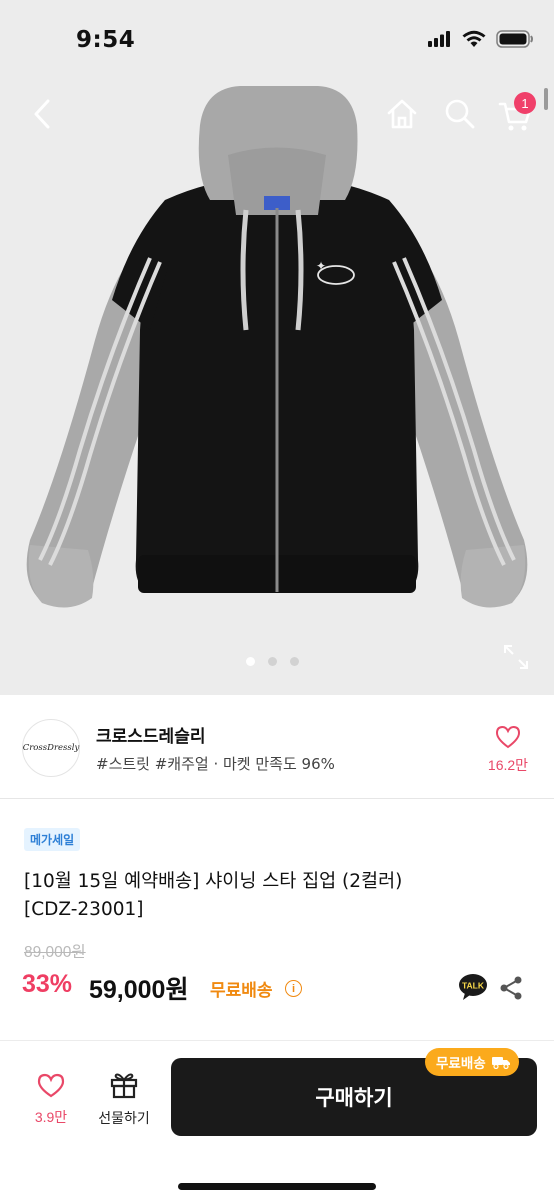 The width and height of the screenshot is (554, 1200). Describe the element at coordinates (51, 1100) in the screenshot. I see `like-button: 3.9만` at that location.